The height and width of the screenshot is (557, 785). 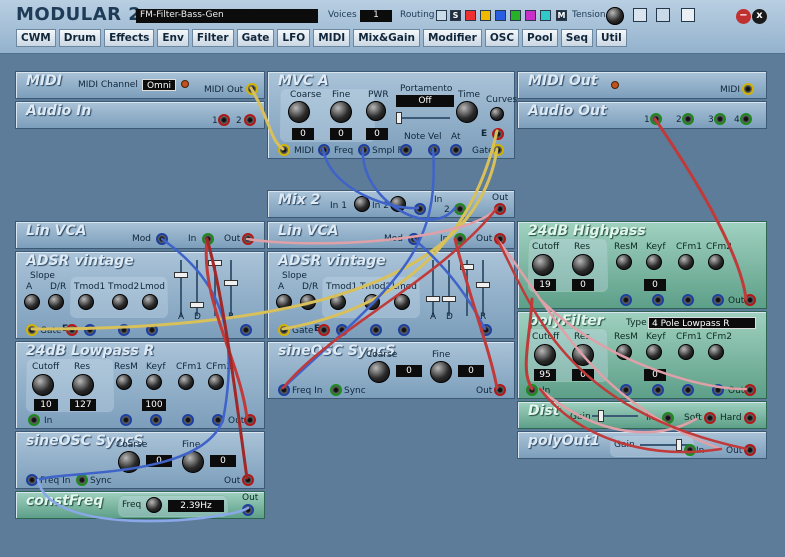 What do you see at coordinates (406, 150) in the screenshot?
I see `note-jack` at bounding box center [406, 150].